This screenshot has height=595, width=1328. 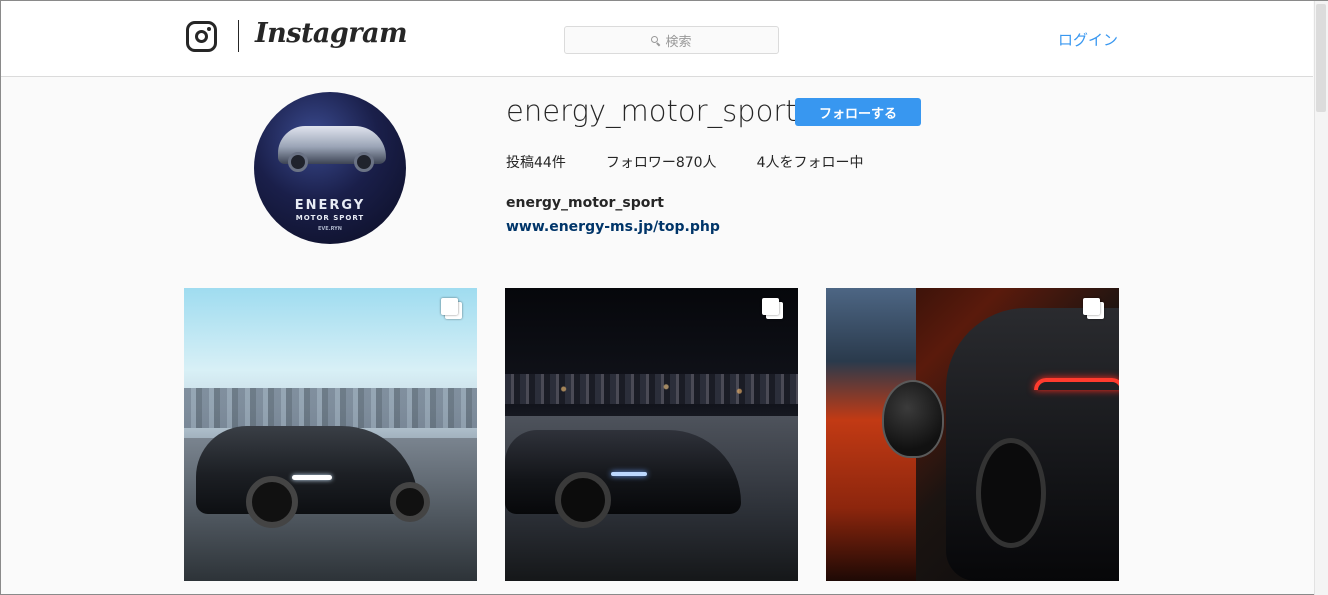 I want to click on profile-full-name: energy_motor_sport, so click(x=585, y=203).